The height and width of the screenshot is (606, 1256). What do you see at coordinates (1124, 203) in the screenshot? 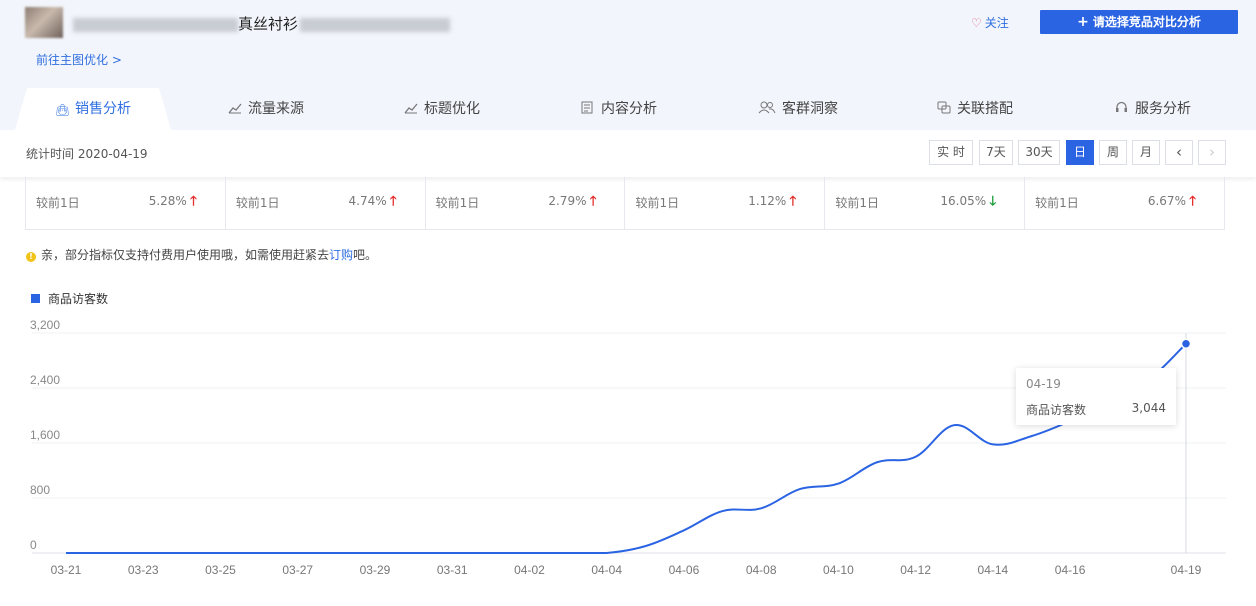
I see `metric-cell: 较前1日 6.67% 🡑` at bounding box center [1124, 203].